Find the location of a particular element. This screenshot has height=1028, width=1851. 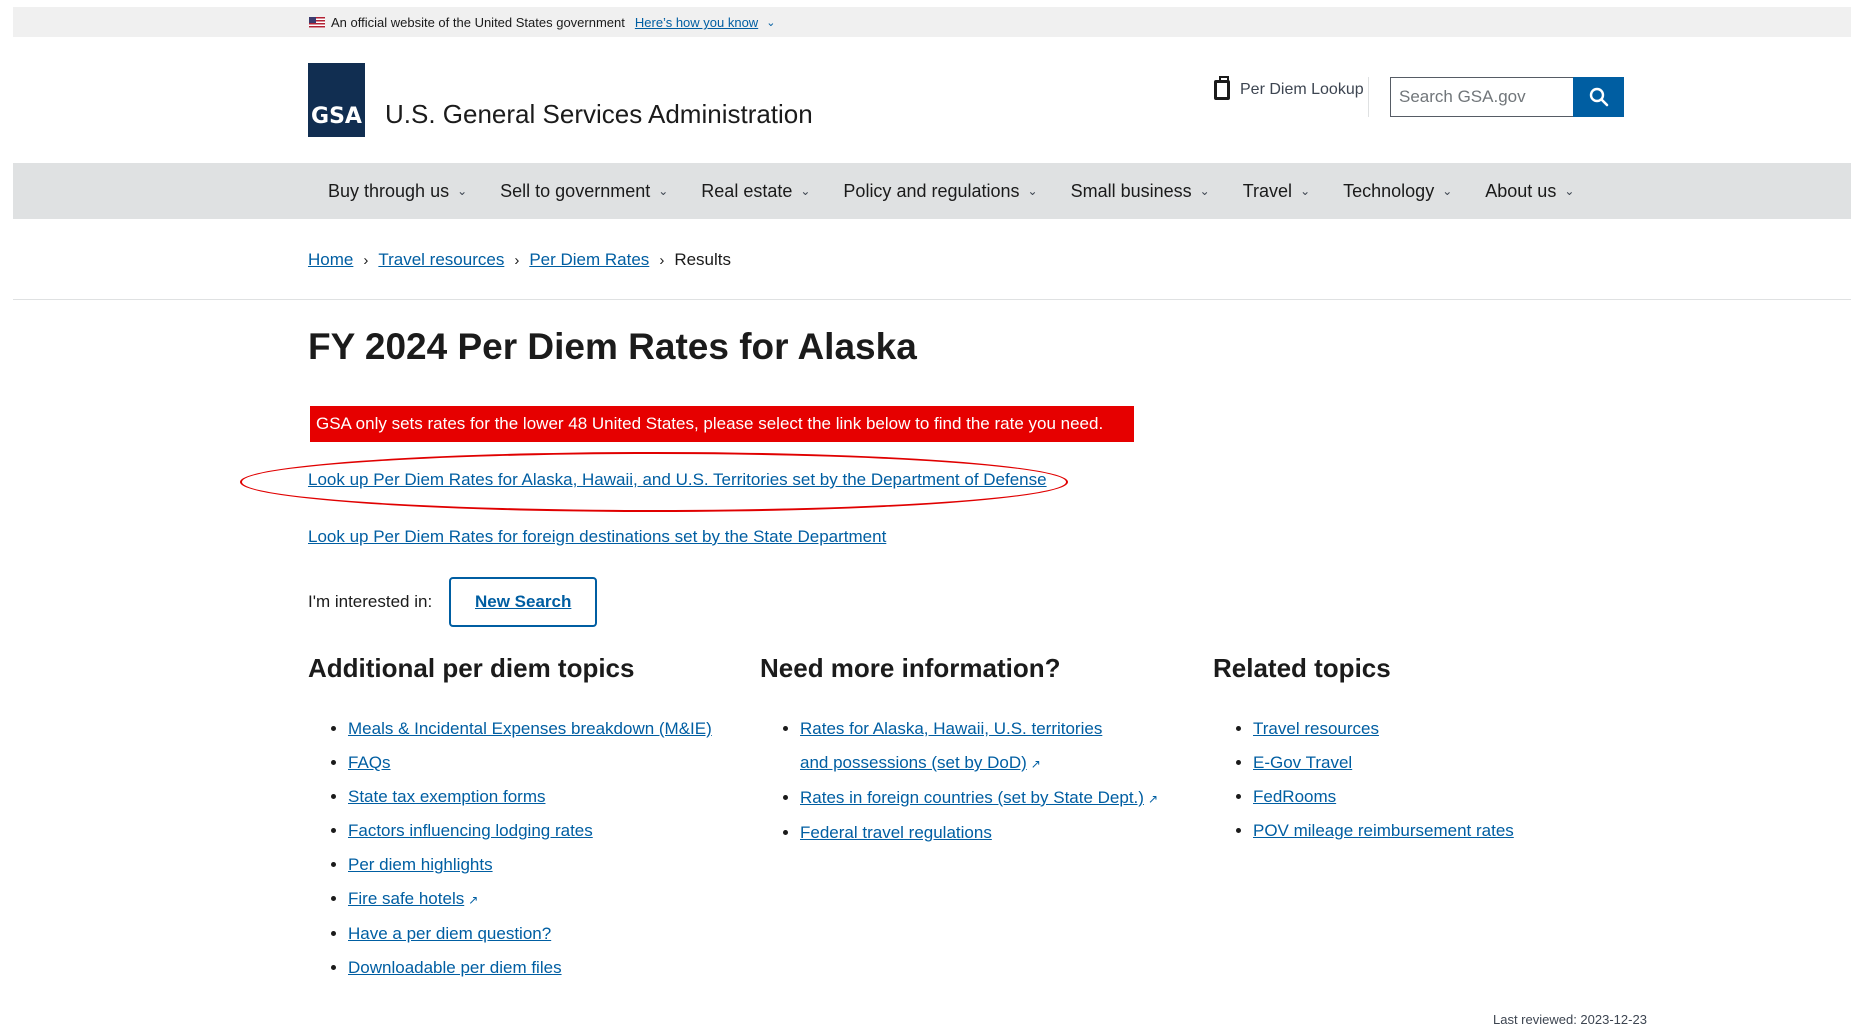

nav-item-sell-to-government: Sell to government ⌄ is located at coordinates (584, 191).